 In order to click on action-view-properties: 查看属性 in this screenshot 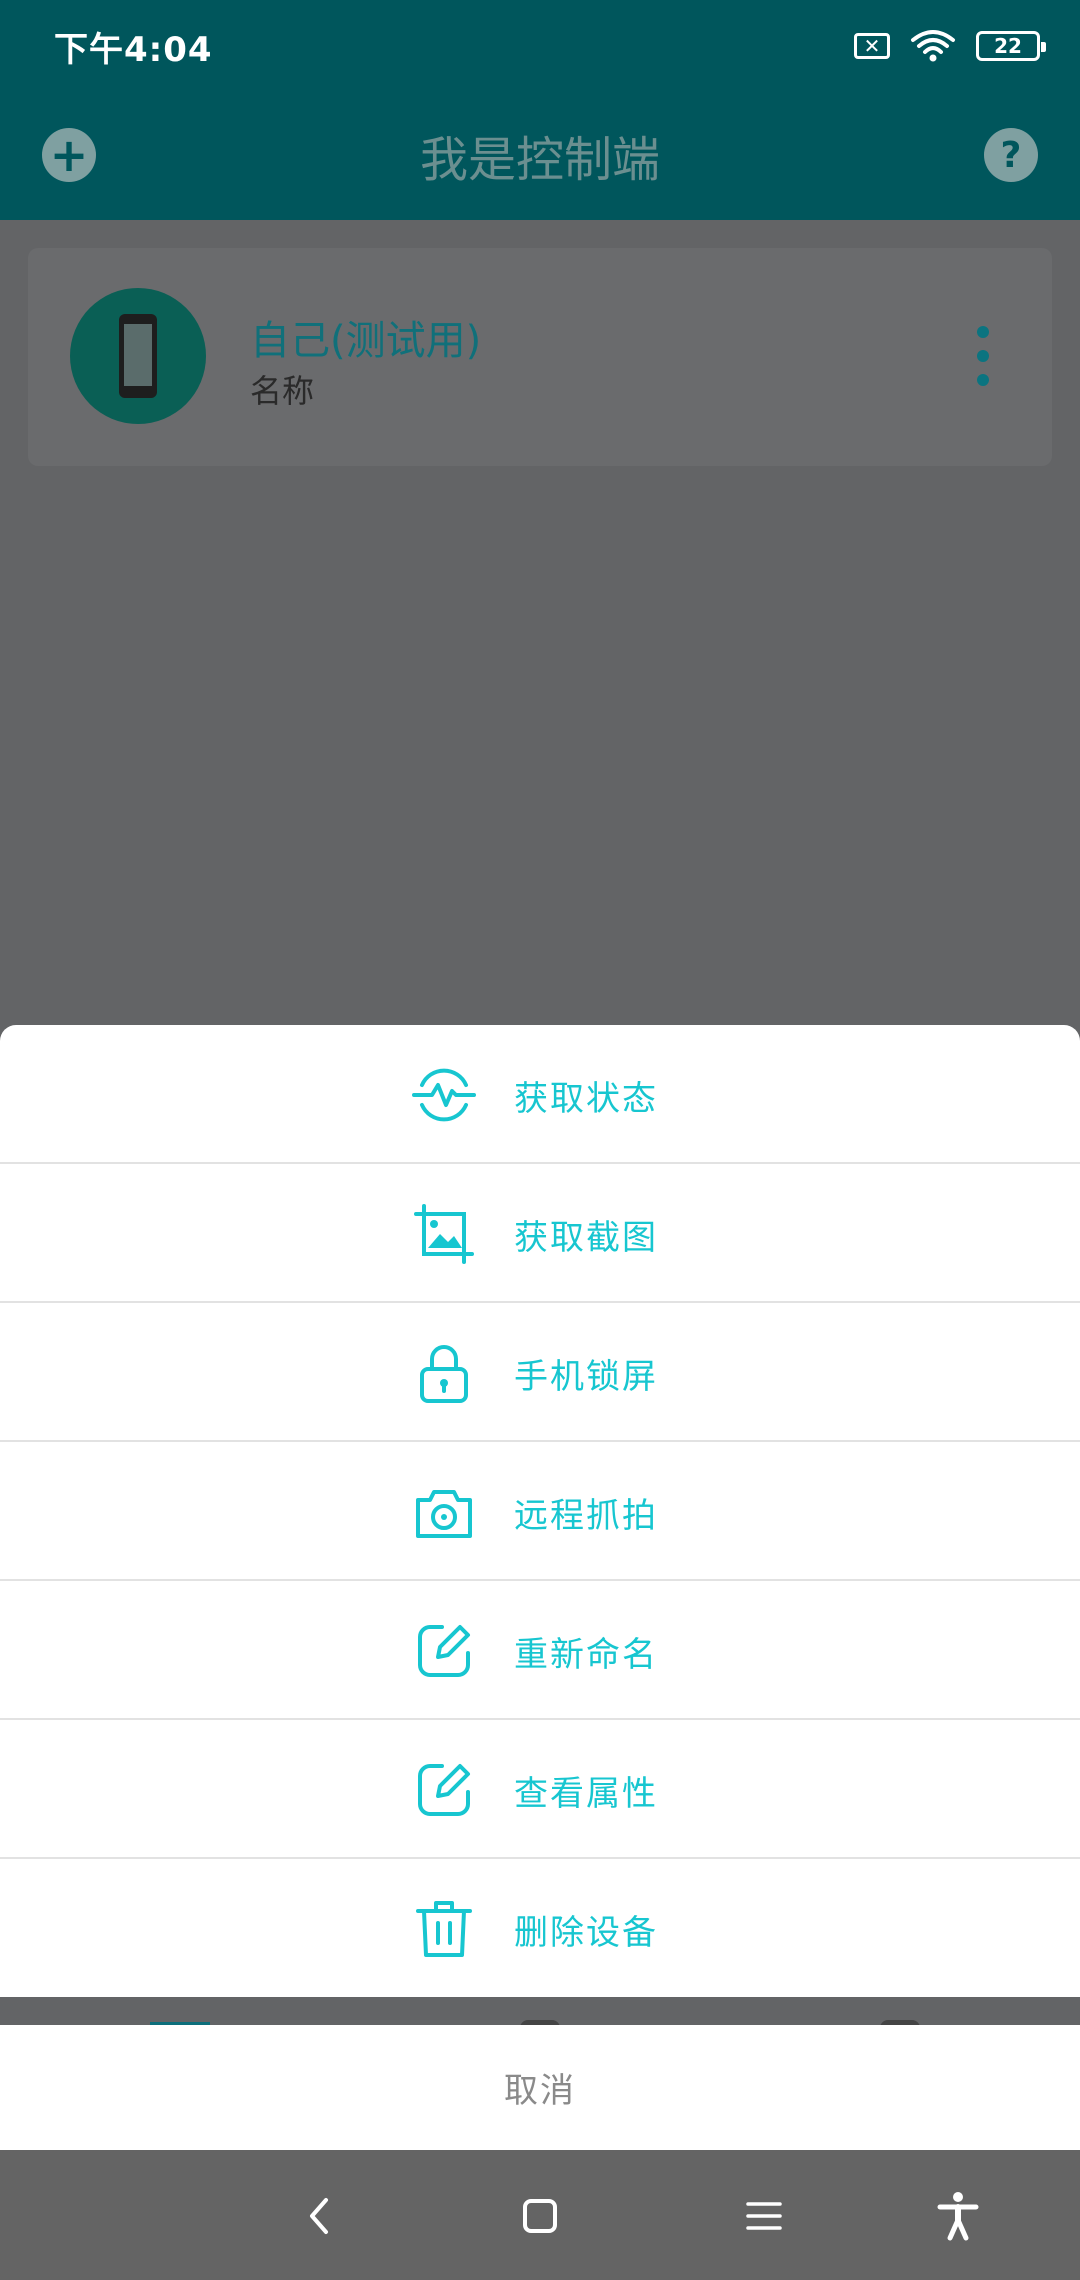, I will do `click(540, 1789)`.